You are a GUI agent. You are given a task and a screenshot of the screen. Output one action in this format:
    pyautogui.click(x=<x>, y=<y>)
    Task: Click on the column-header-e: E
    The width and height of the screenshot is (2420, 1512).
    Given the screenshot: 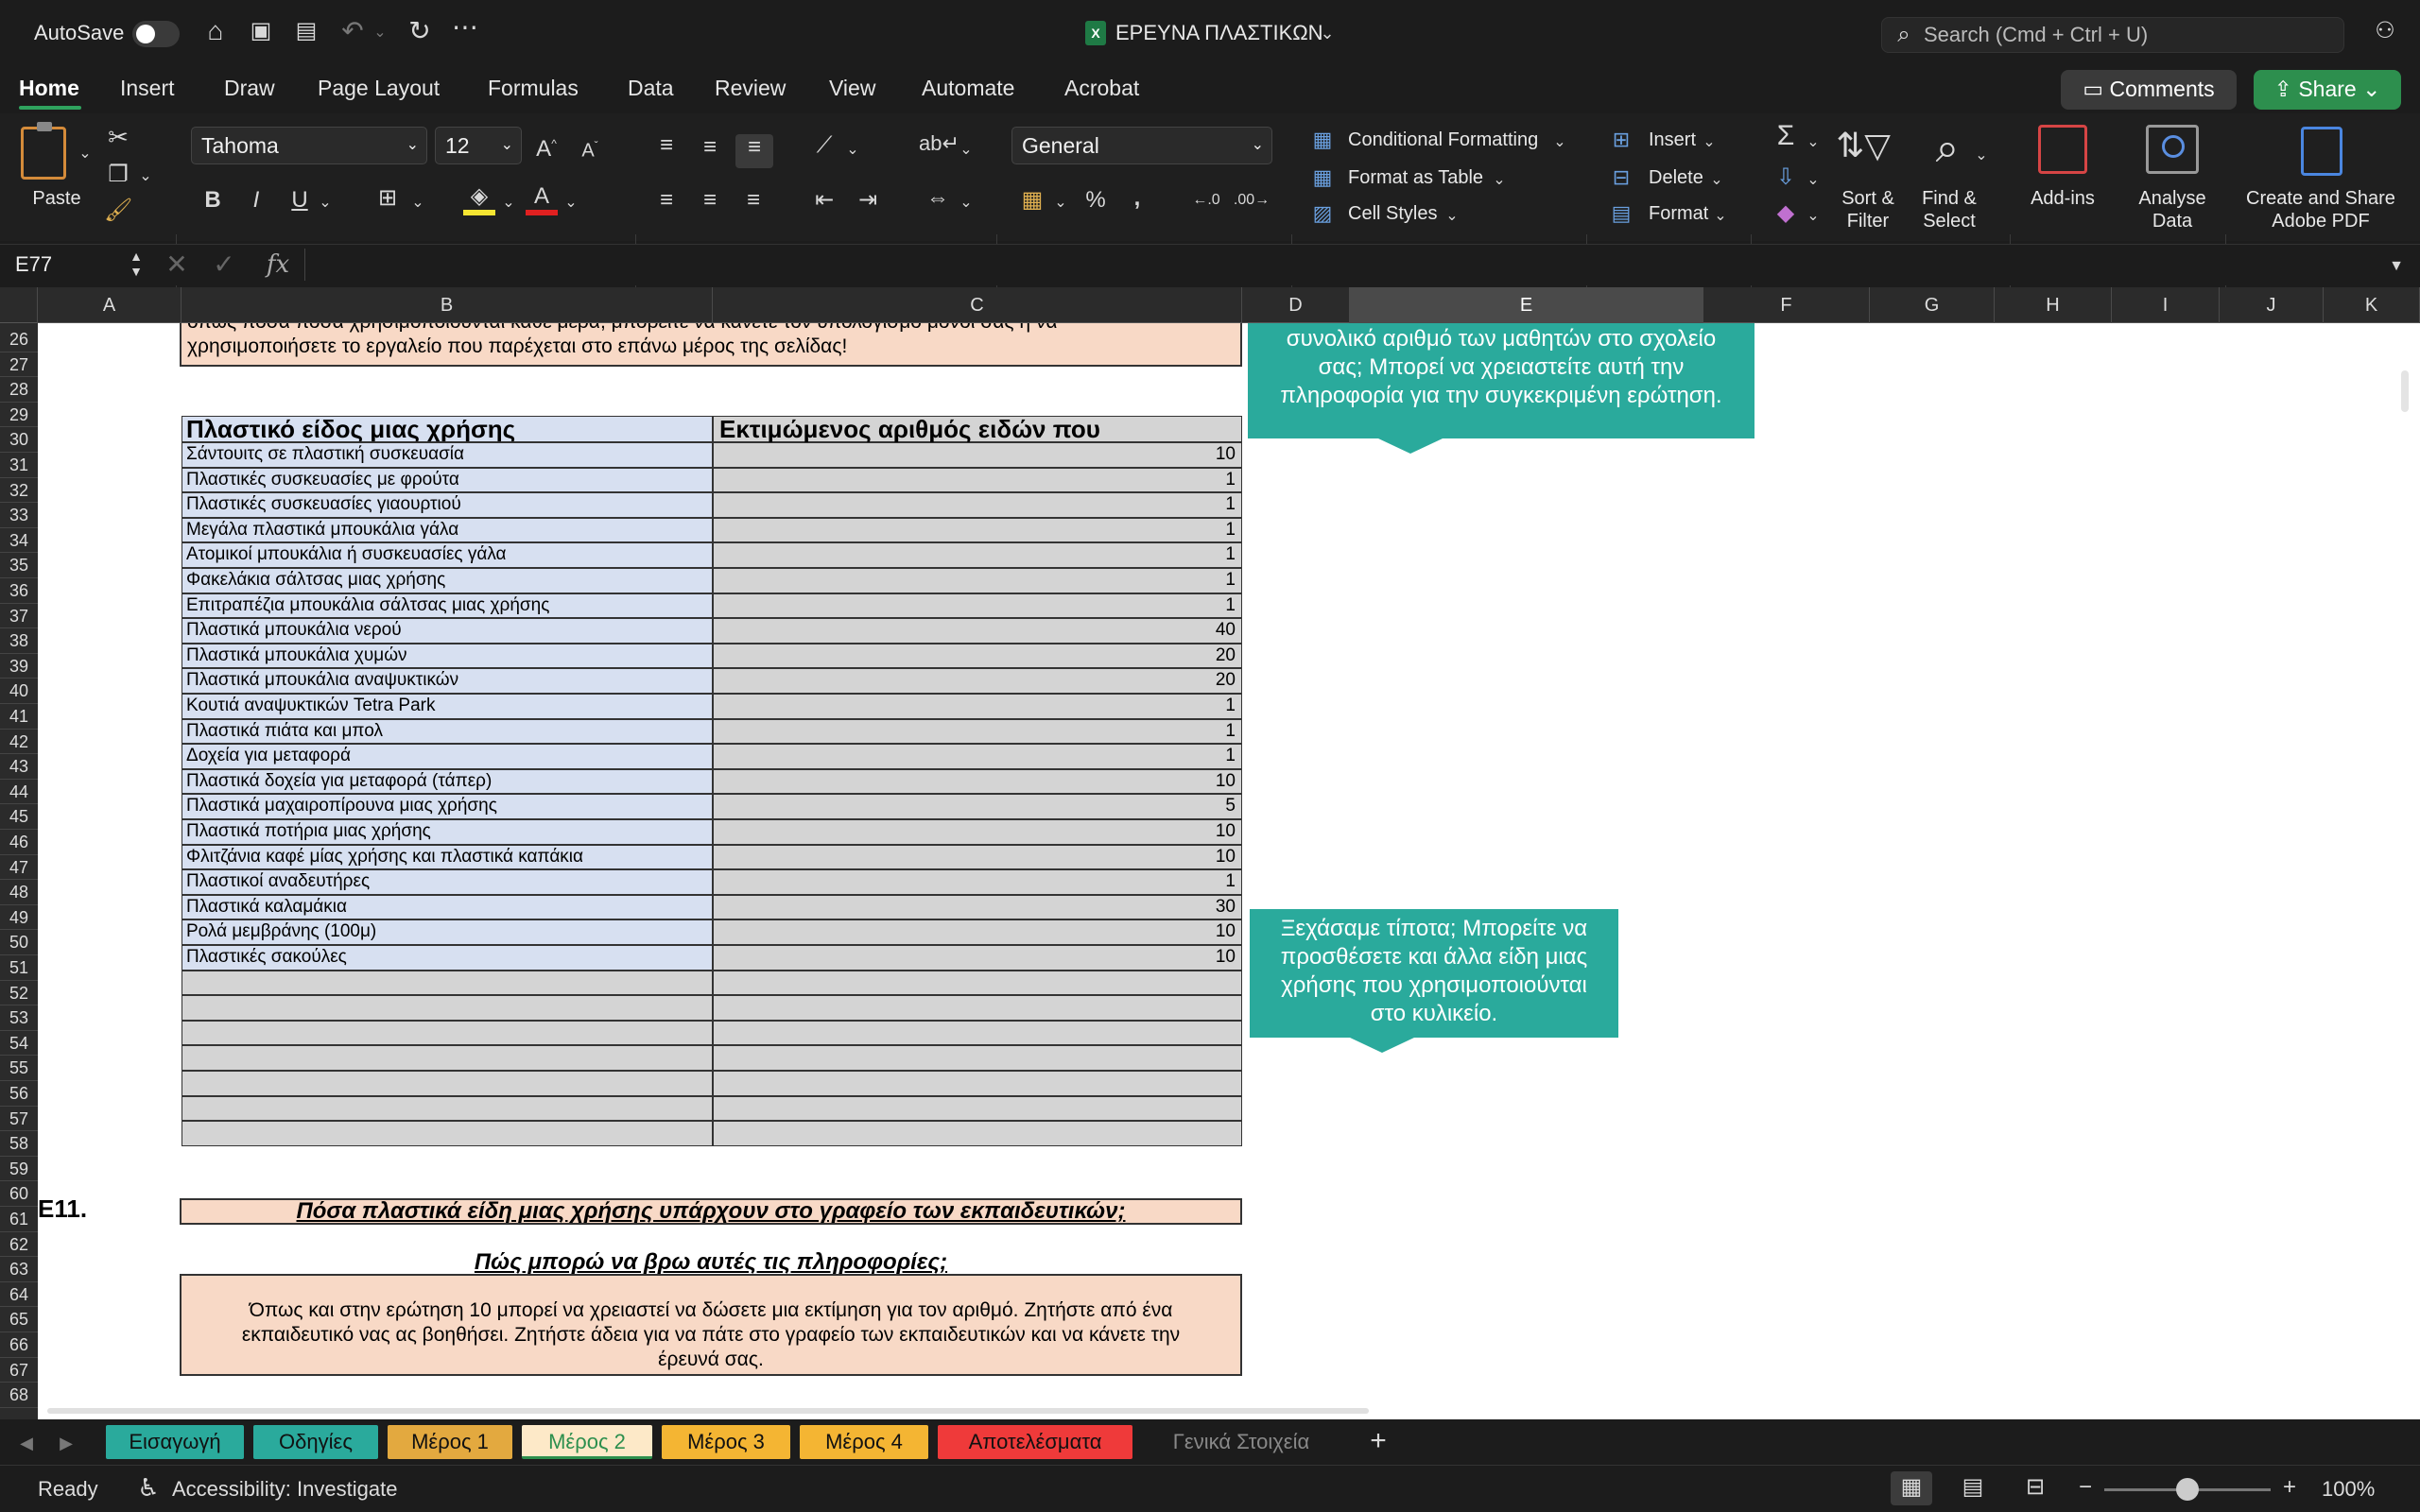 What is the action you would take?
    pyautogui.click(x=1526, y=305)
    